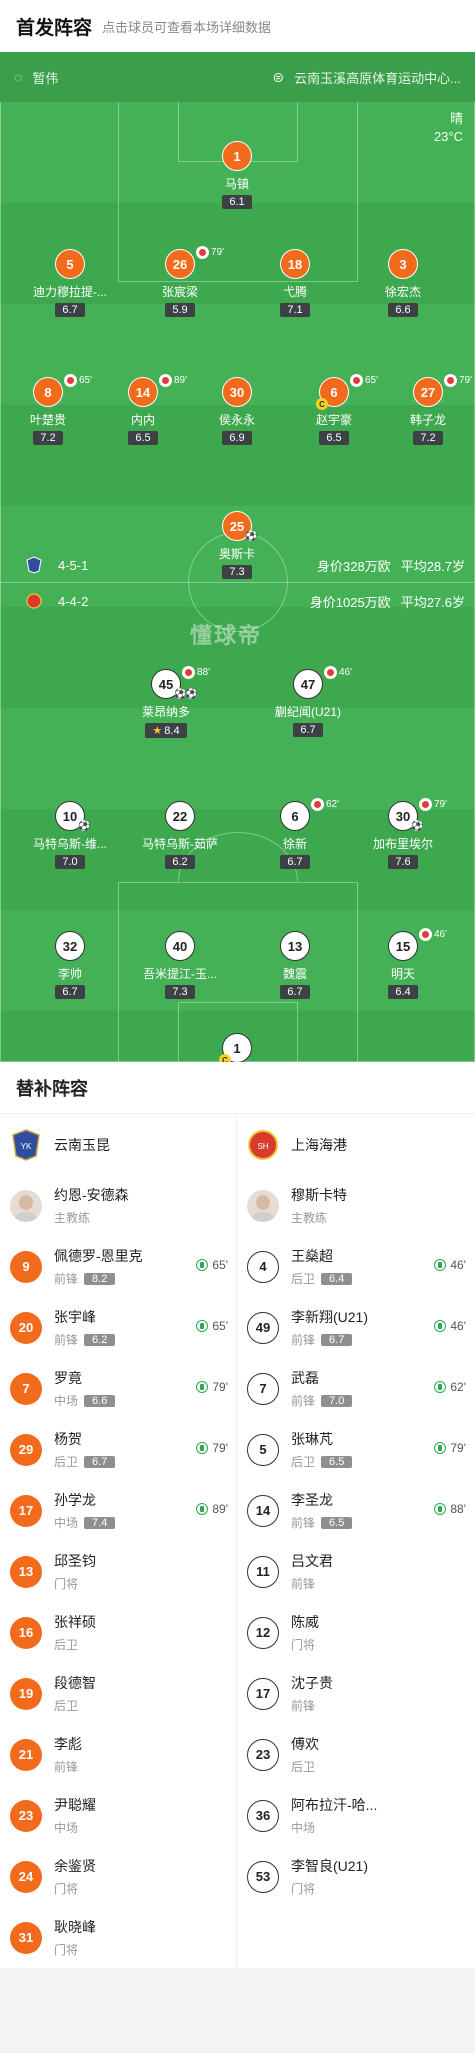 The height and width of the screenshot is (2053, 475). Describe the element at coordinates (180, 835) in the screenshot. I see `away-player: 22 马特乌斯-茹萨 6.2` at that location.